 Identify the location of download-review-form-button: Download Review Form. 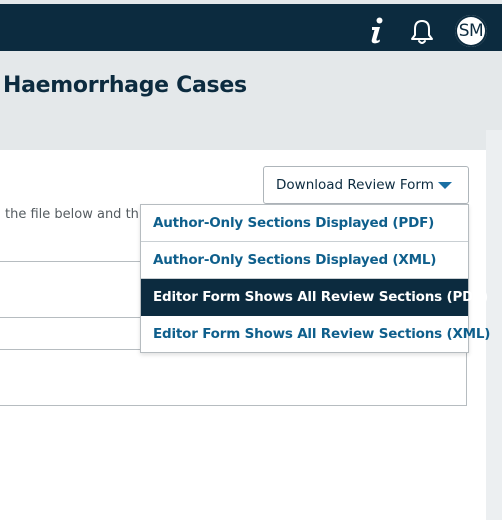
(366, 185).